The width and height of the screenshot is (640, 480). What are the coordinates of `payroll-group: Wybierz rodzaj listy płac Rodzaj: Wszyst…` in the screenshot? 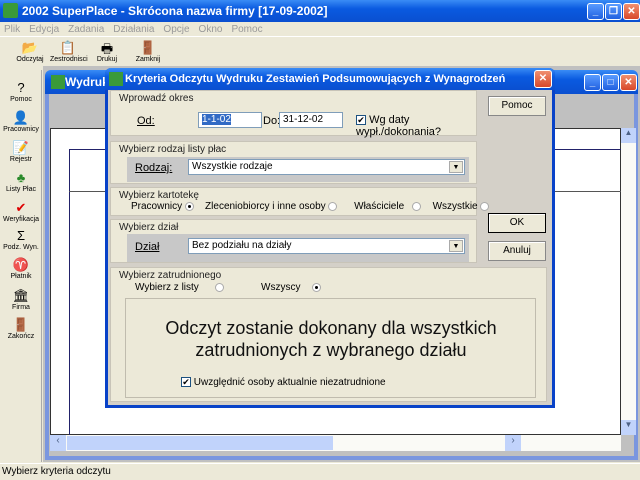 It's located at (293, 162).